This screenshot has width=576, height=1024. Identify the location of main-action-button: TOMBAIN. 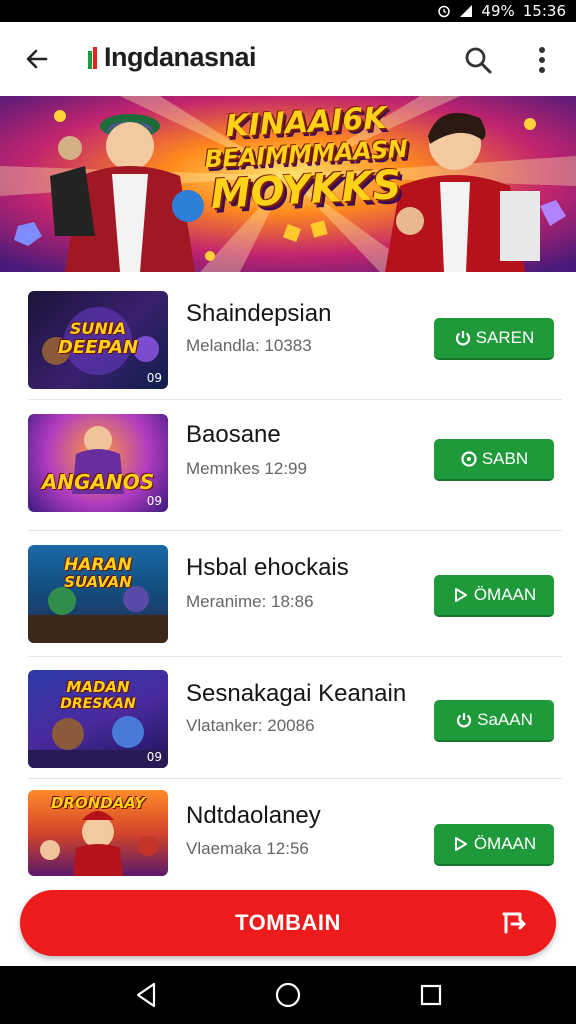
(288, 923).